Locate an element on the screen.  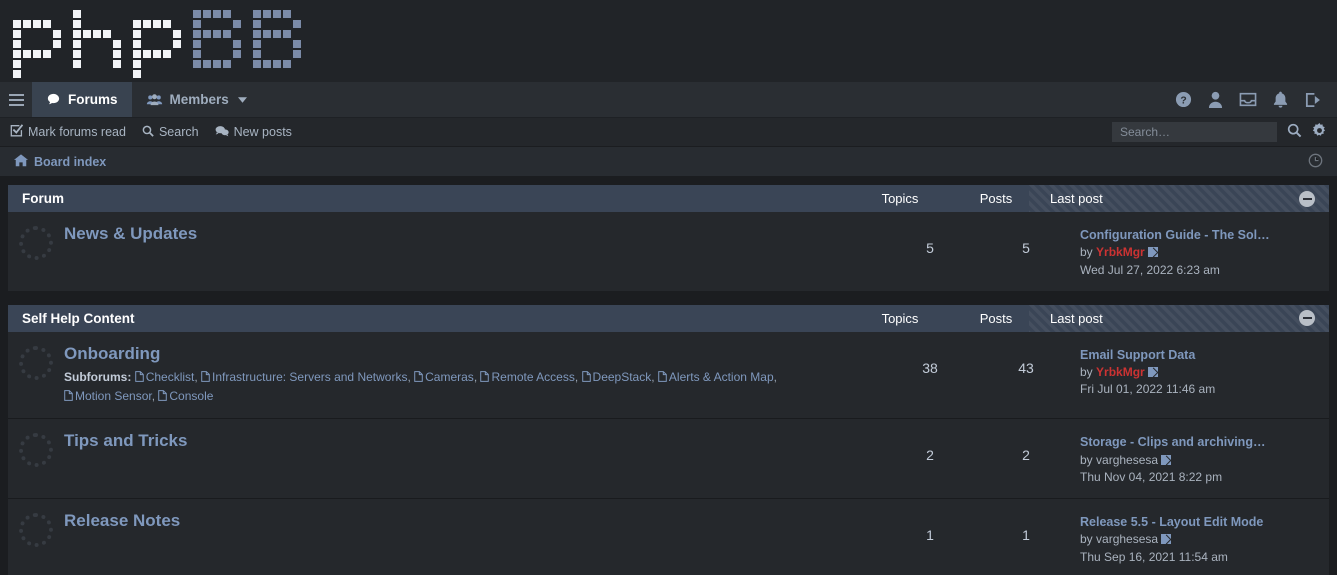
user-icon is located at coordinates (1215, 99).